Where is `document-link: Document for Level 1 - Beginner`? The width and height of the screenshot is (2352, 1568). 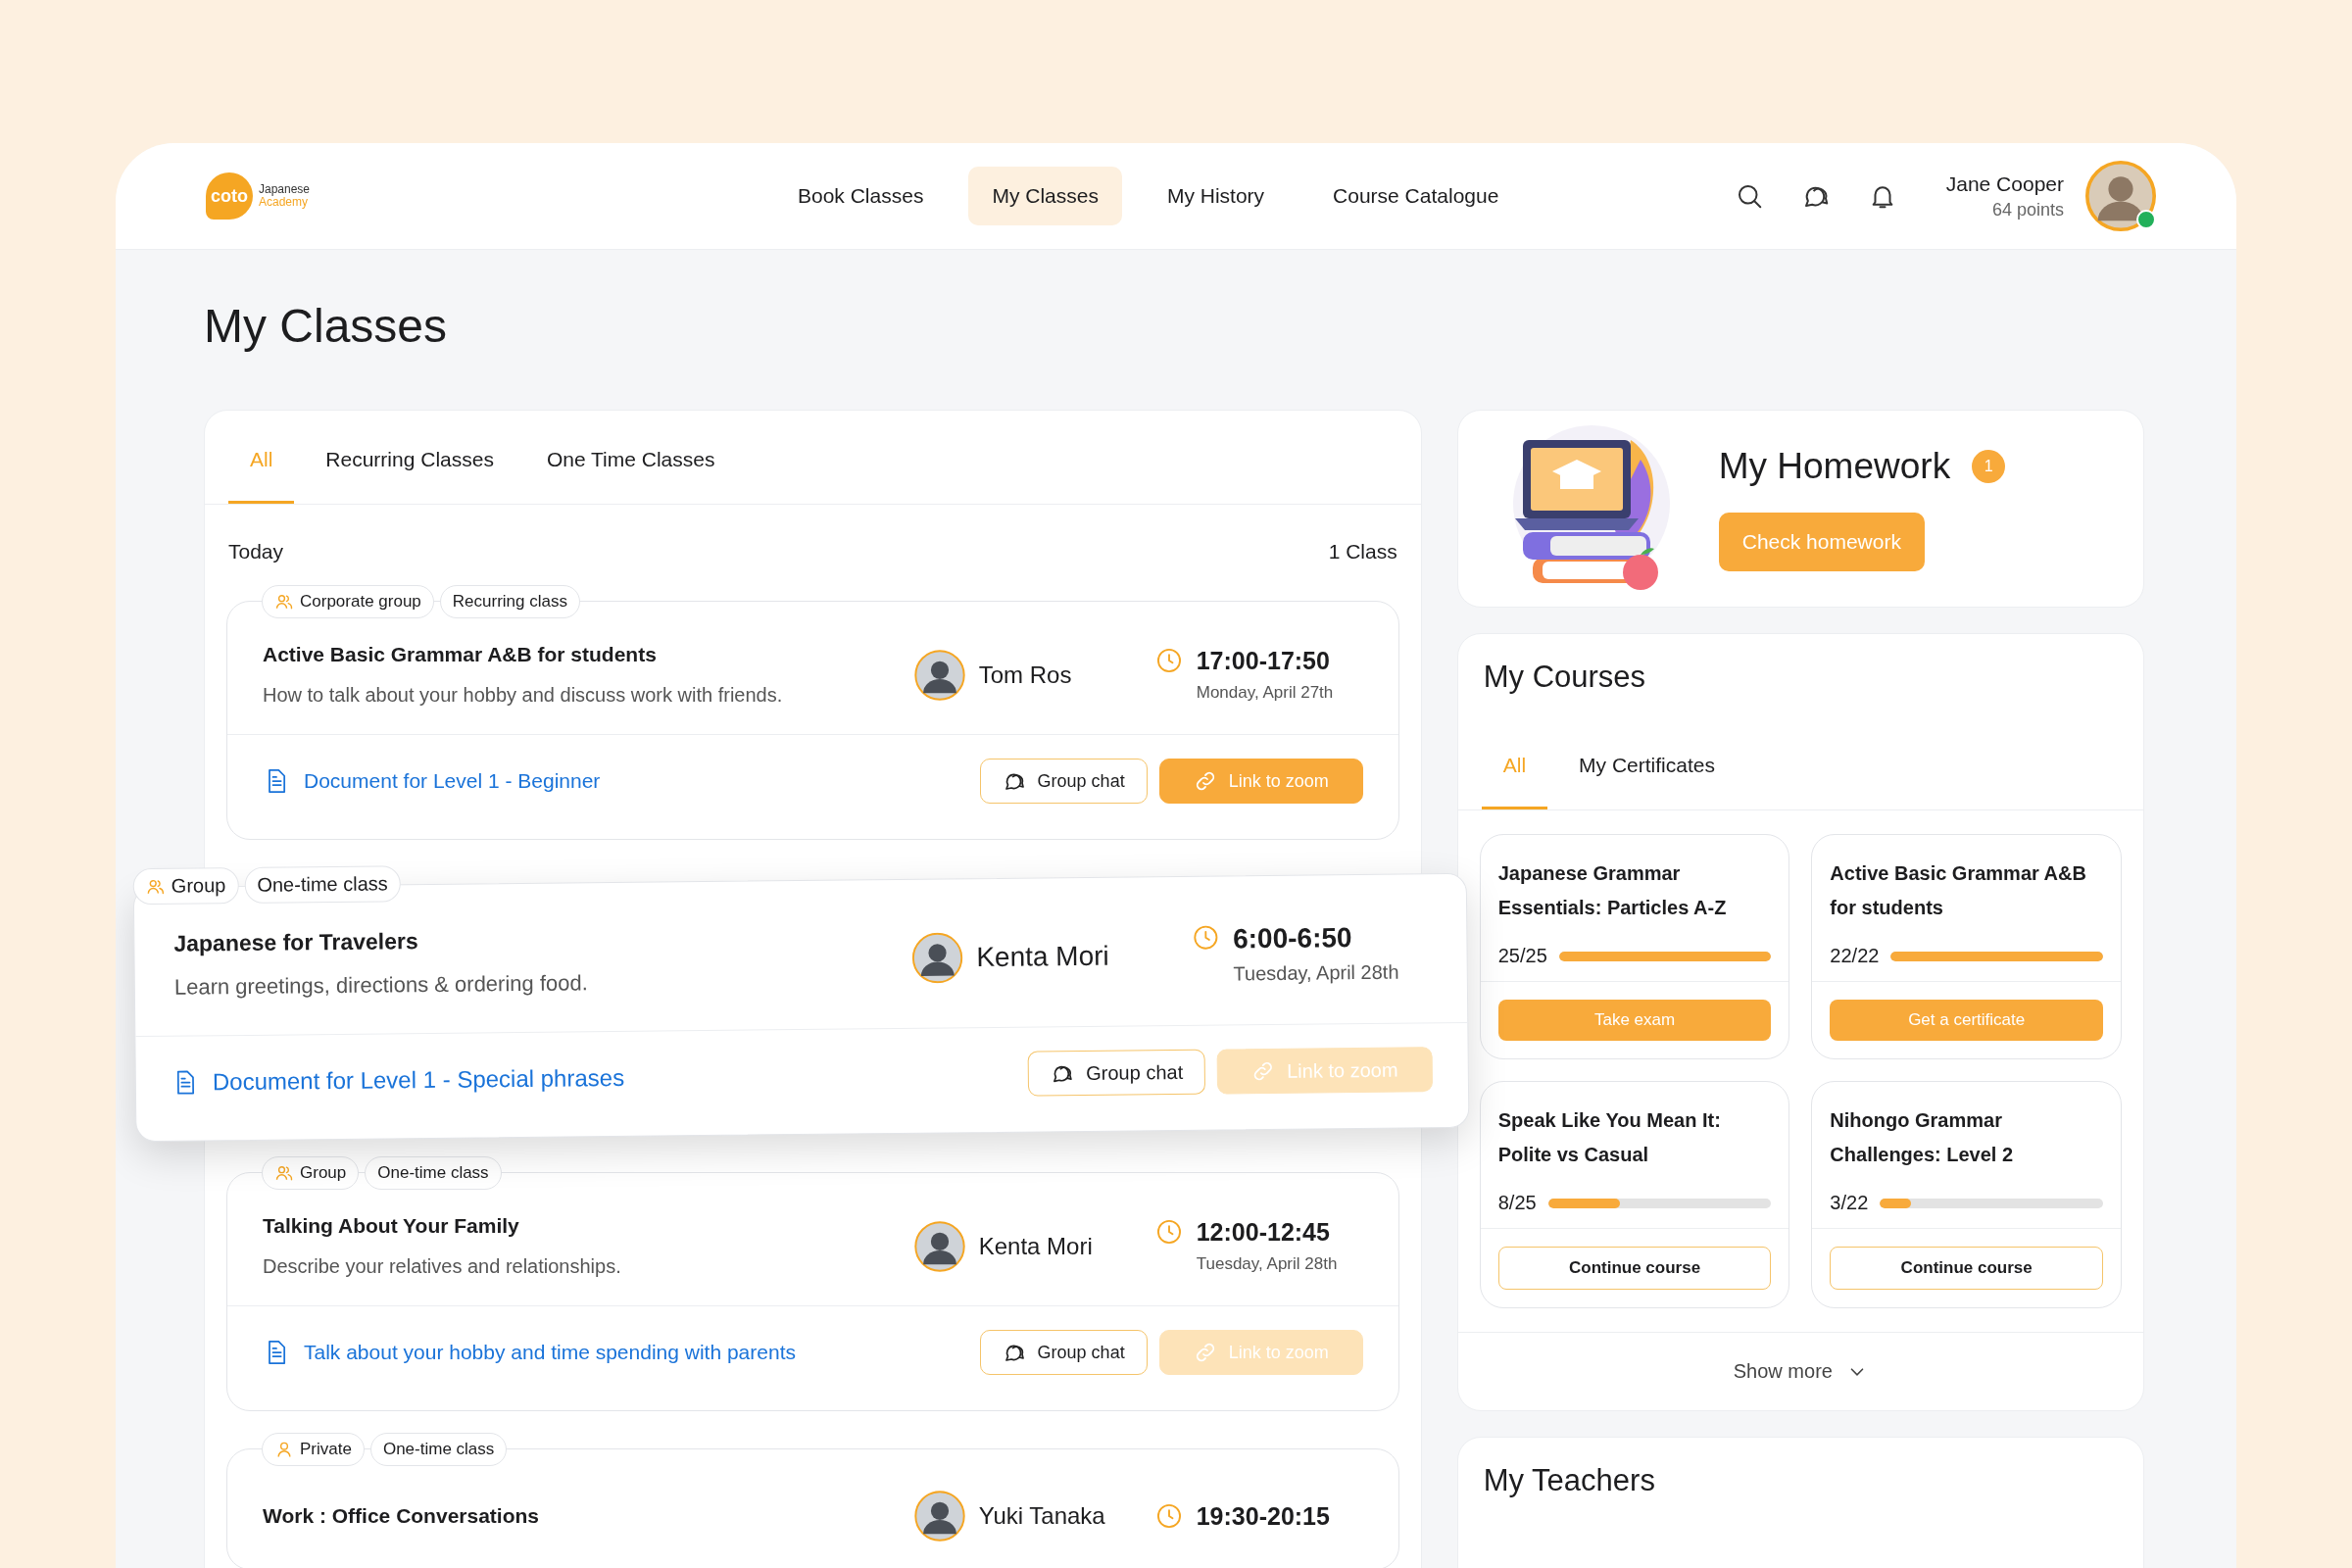 document-link: Document for Level 1 - Beginner is located at coordinates (432, 781).